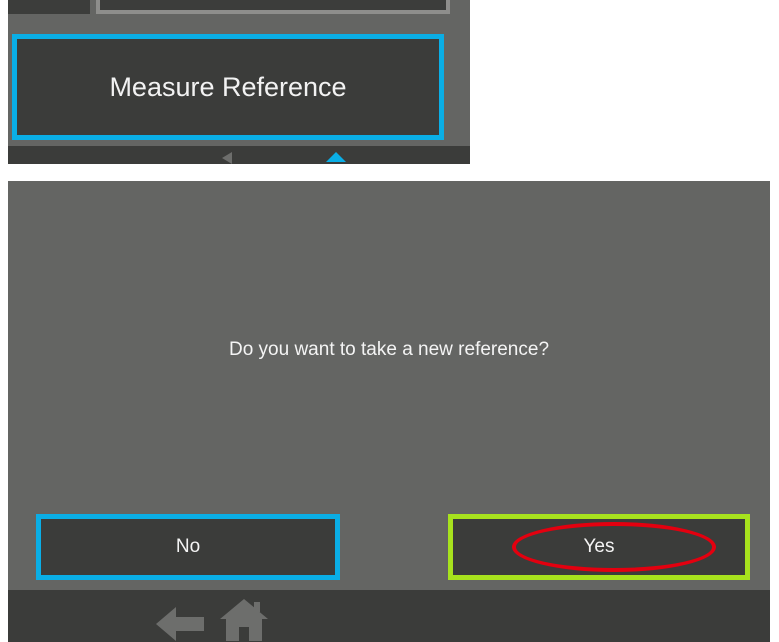 The height and width of the screenshot is (642, 779). What do you see at coordinates (49, 7) in the screenshot?
I see `menu-tile-partial-left` at bounding box center [49, 7].